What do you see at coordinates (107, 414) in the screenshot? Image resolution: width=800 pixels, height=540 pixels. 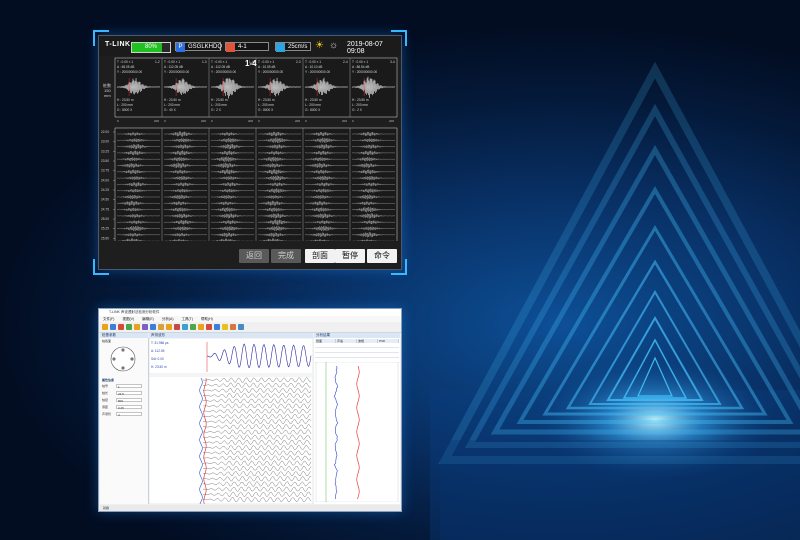 I see `prop-label: 声测管` at bounding box center [107, 414].